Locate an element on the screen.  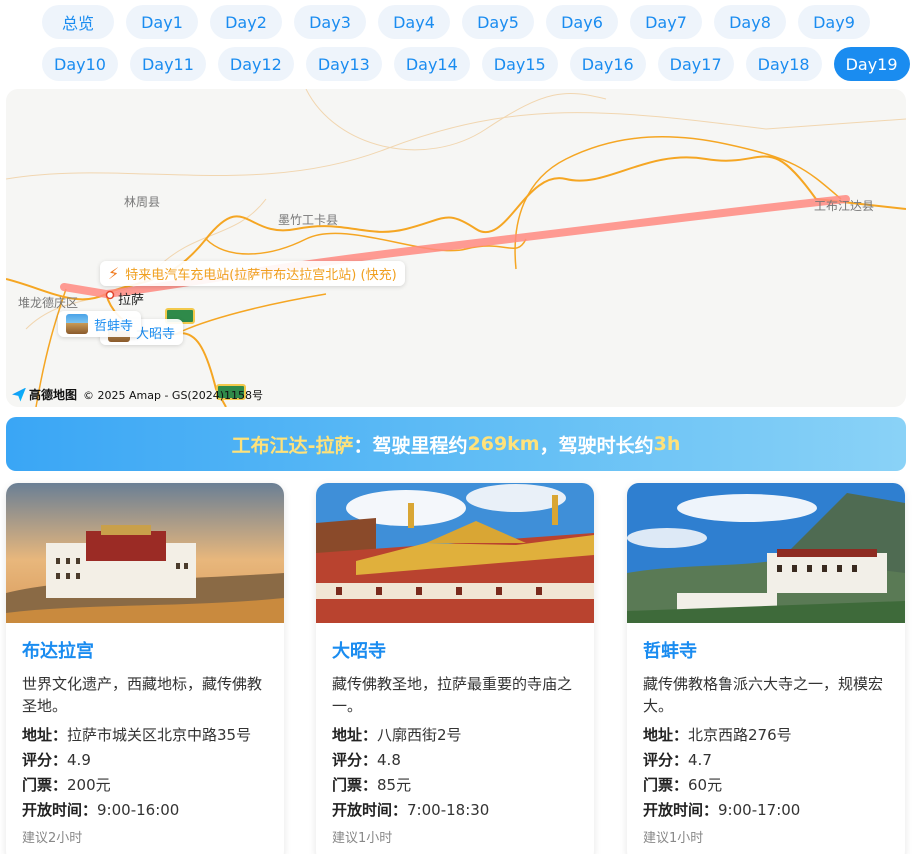
attraction-address: 地址：拉萨市城关区北京中路35号 is located at coordinates (145, 735).